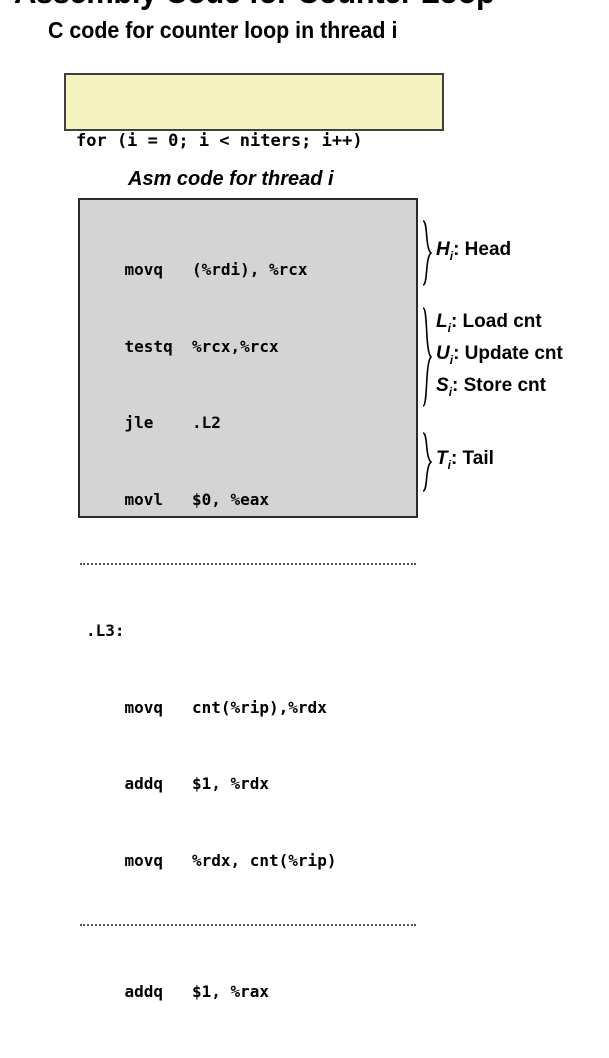 Image resolution: width=609 pixels, height=1058 pixels. I want to click on asm-code-line: movq %rdx, cnt(%rip), so click(251, 861).